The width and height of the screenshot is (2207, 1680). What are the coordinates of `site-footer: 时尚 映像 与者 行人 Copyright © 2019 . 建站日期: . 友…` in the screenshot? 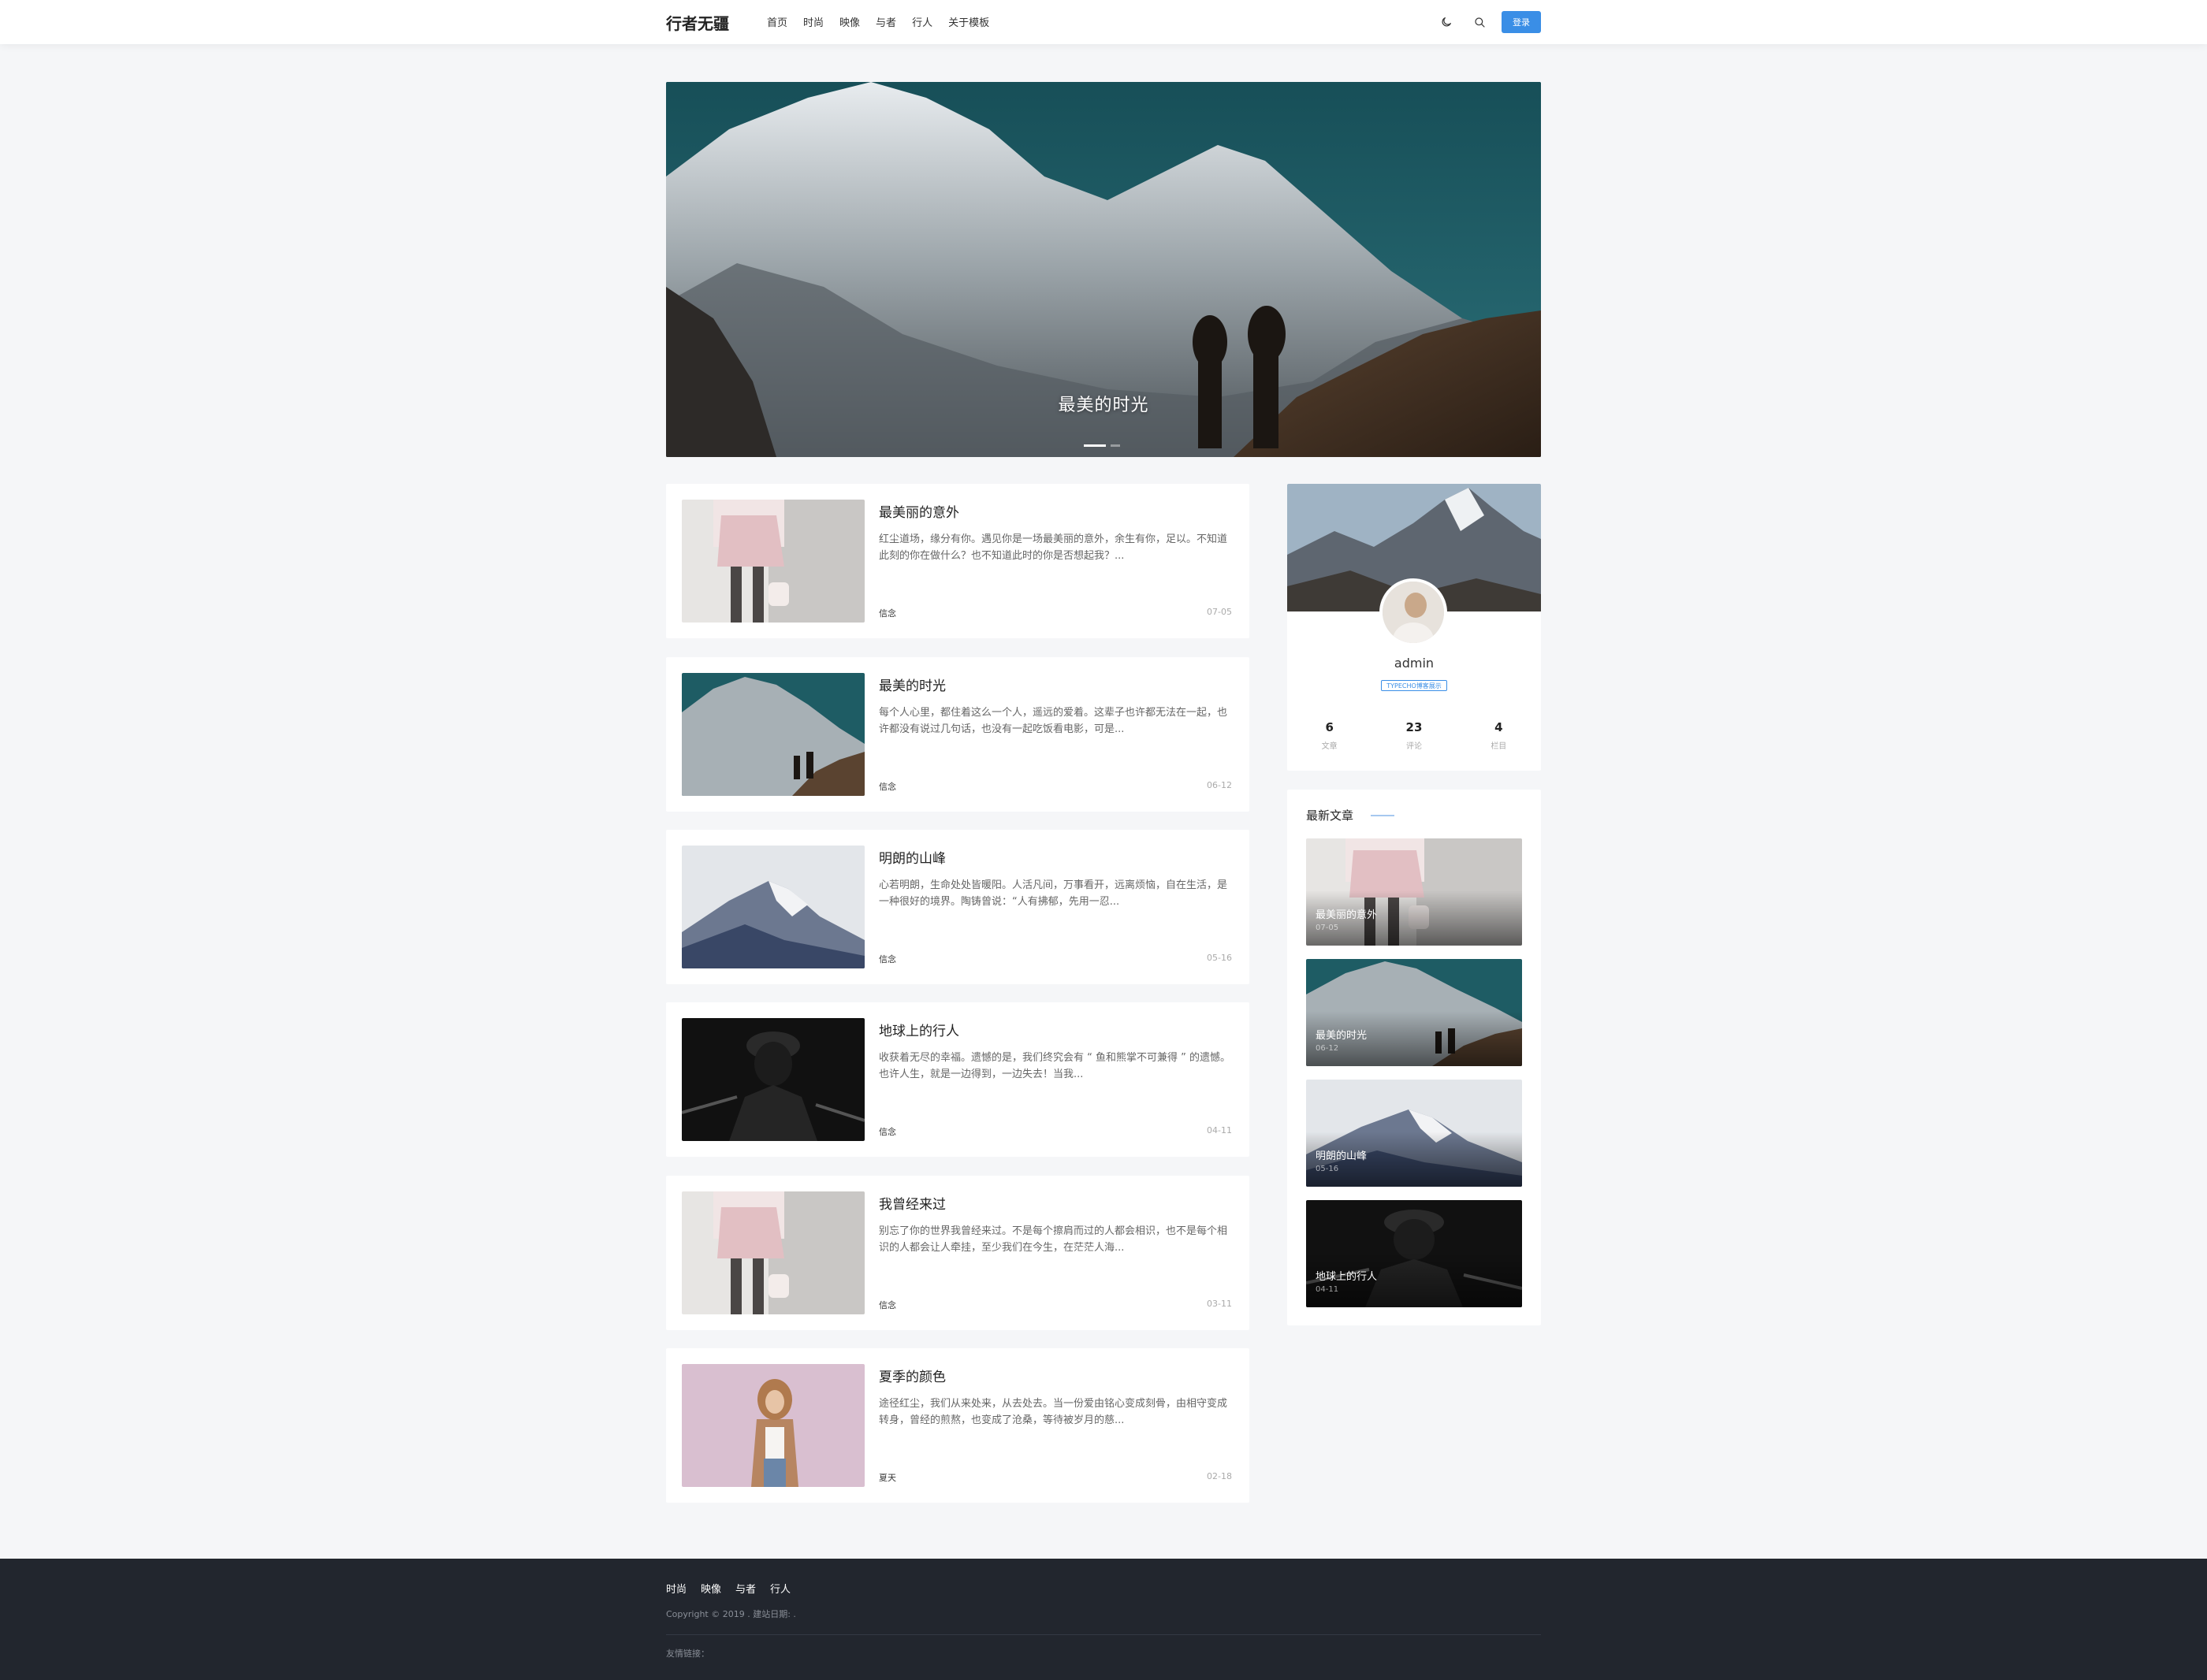 It's located at (1103, 1619).